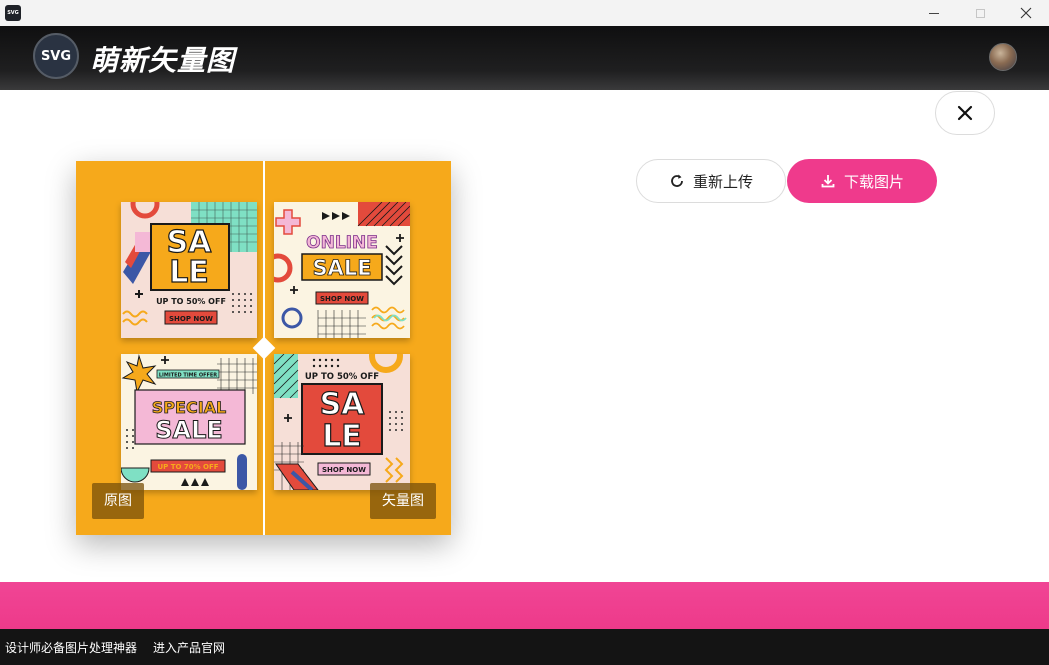 This screenshot has width=1049, height=665. I want to click on maximize-button, so click(980, 13).